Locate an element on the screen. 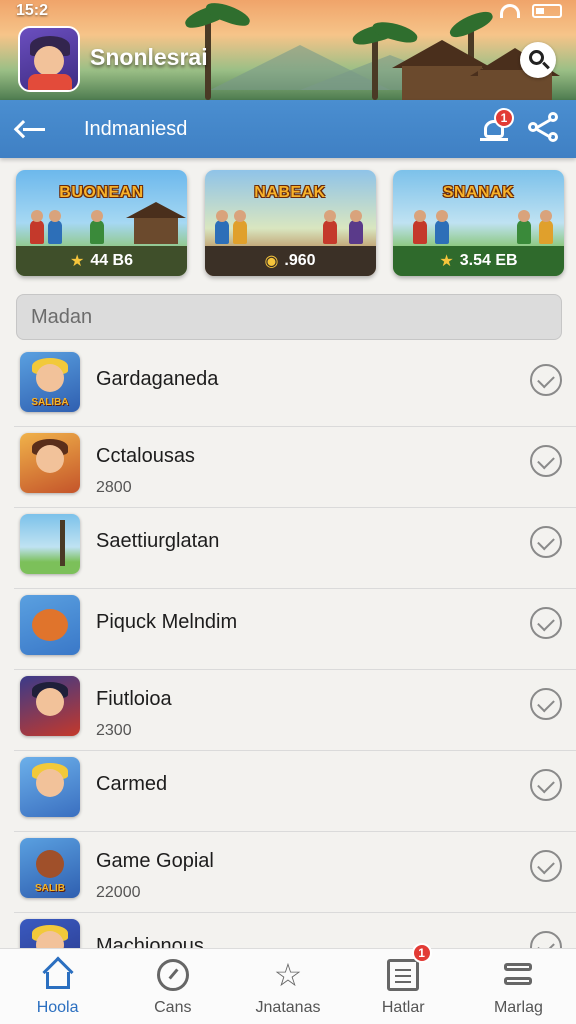  status-time: 15:2 is located at coordinates (32, 10).